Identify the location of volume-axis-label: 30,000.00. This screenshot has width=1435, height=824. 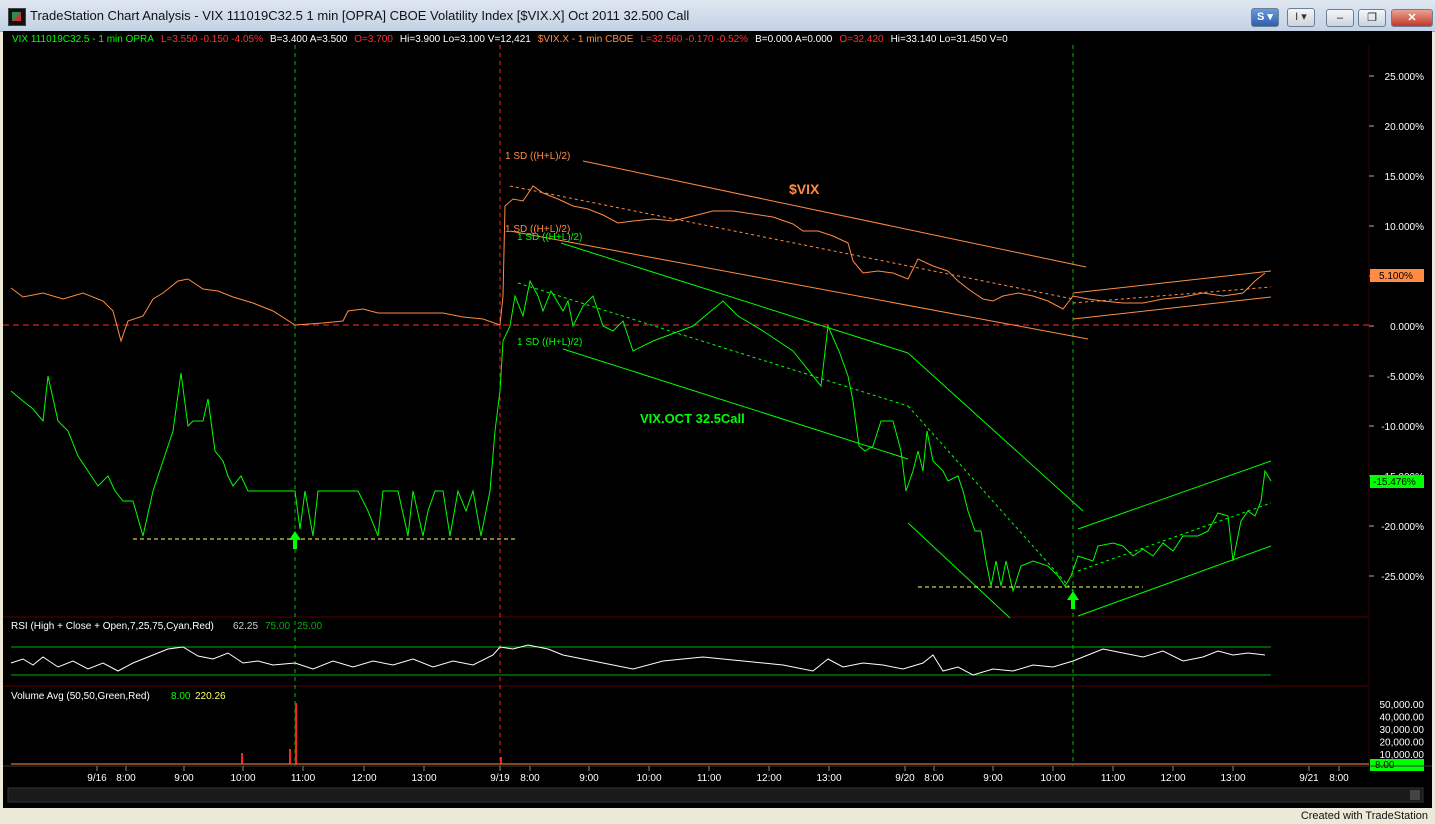
(1402, 730).